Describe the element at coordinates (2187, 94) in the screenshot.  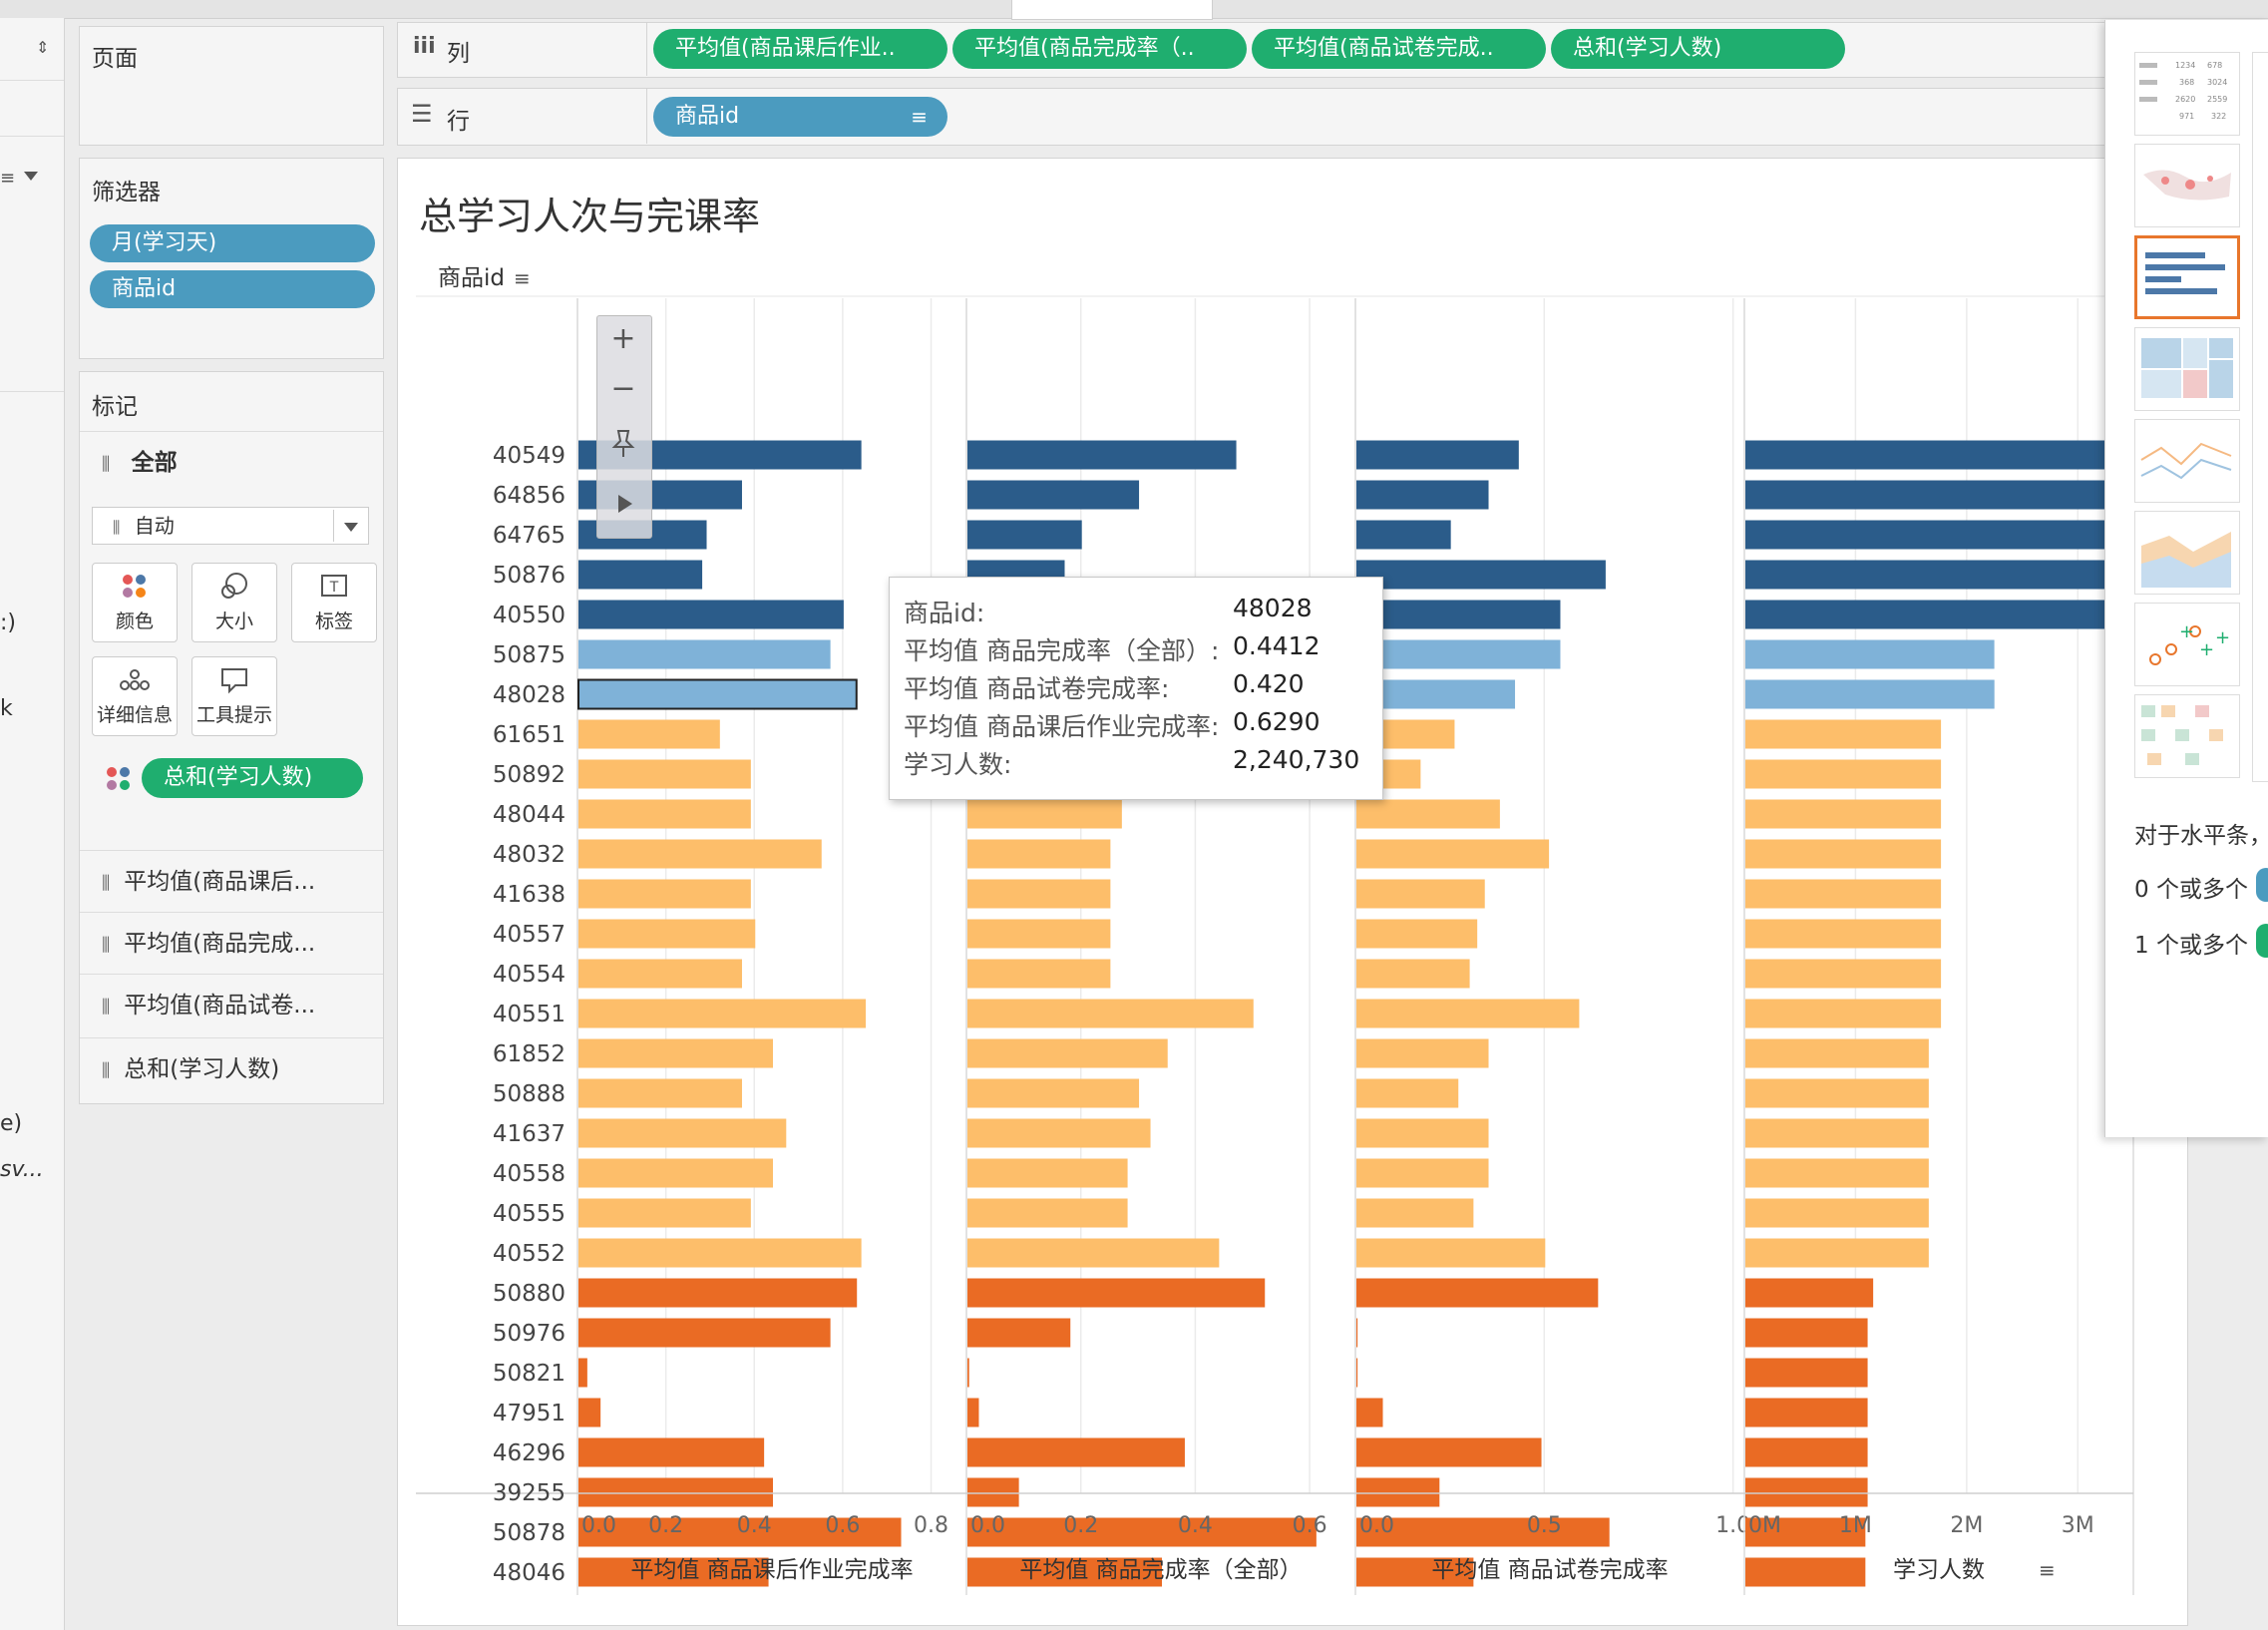
I see `text-table-thumbnail: 1234 678 368 3024 2620 2559 971 322` at that location.